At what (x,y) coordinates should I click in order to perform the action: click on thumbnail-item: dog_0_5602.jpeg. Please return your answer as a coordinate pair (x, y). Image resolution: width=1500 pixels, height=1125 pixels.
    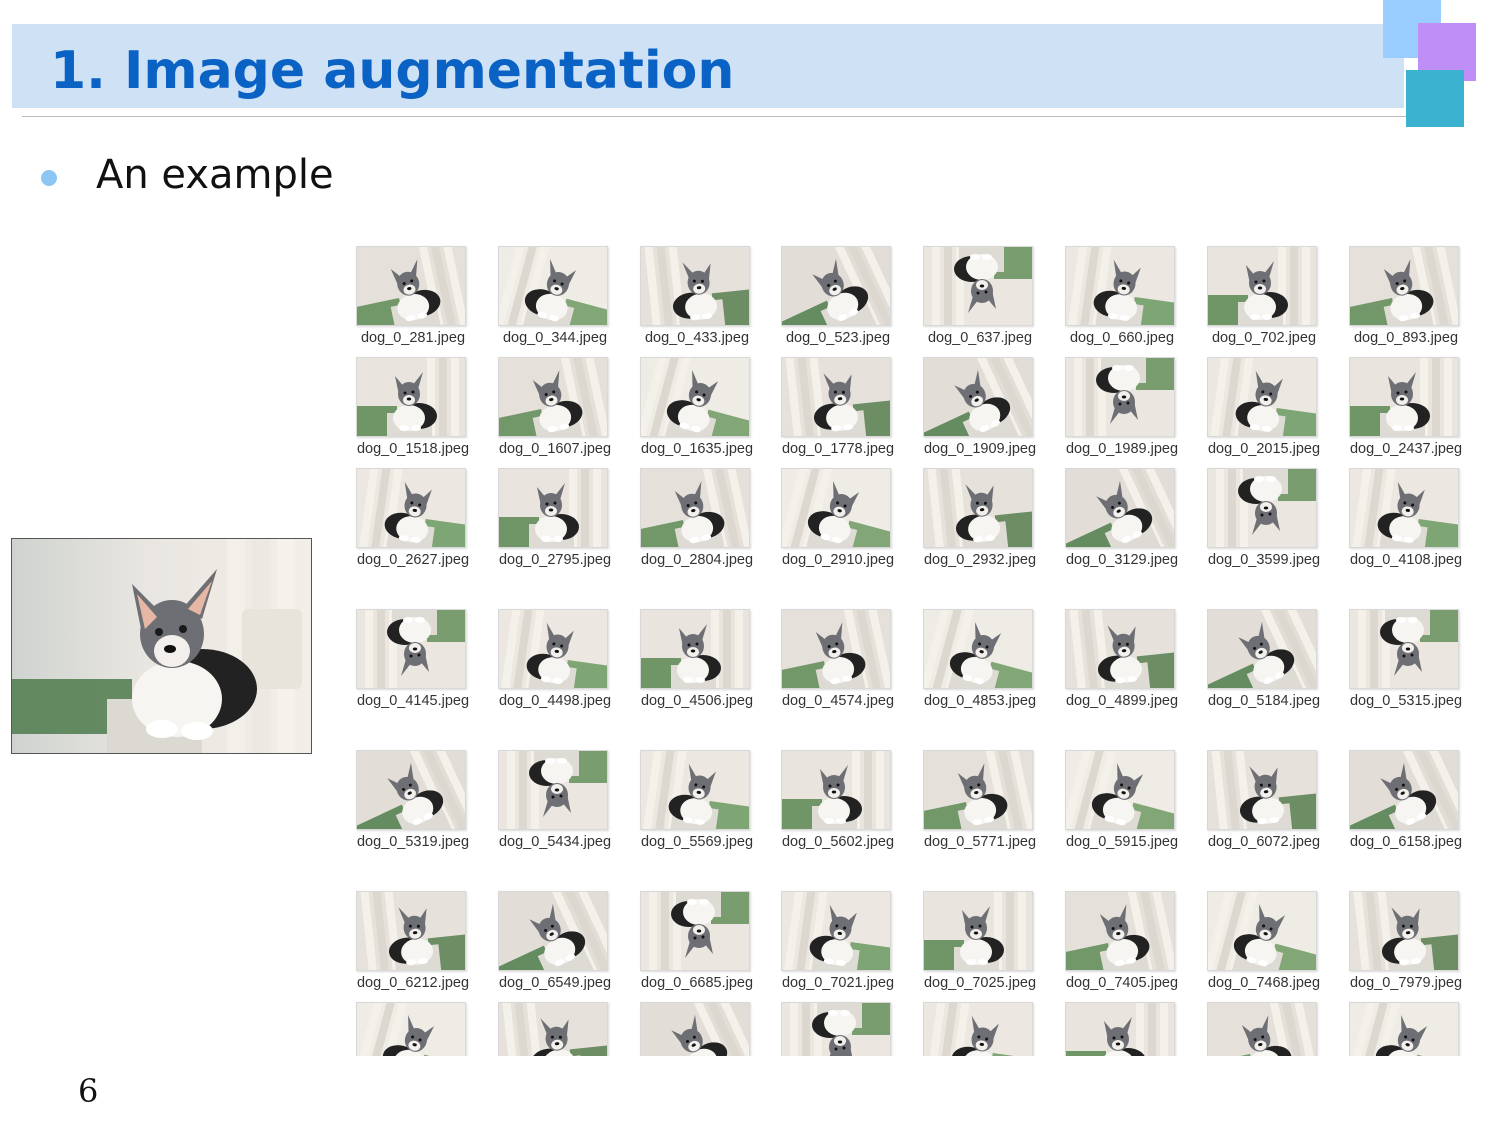
    Looking at the image, I should click on (838, 799).